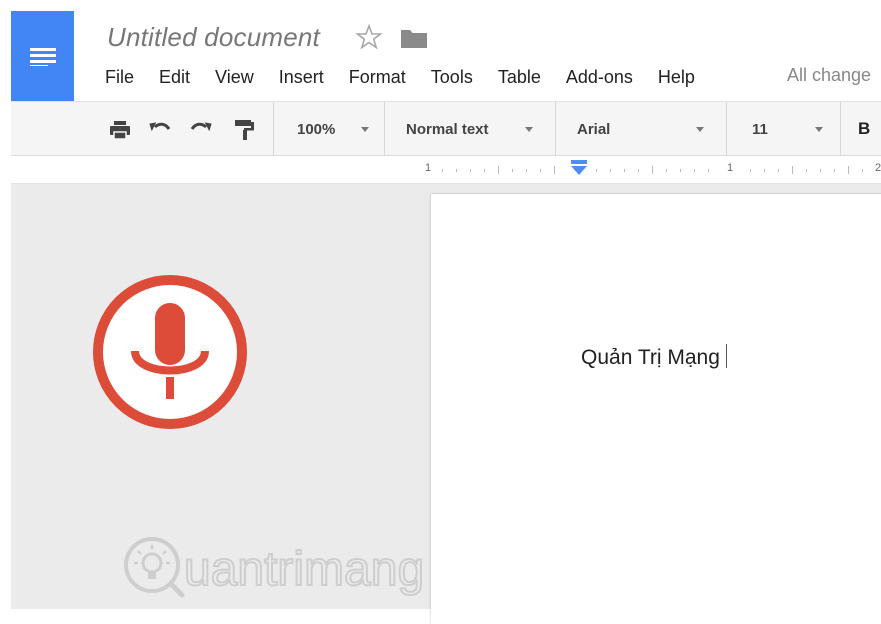 This screenshot has width=881, height=624. Describe the element at coordinates (579, 170) in the screenshot. I see `left-indent-marker` at that location.